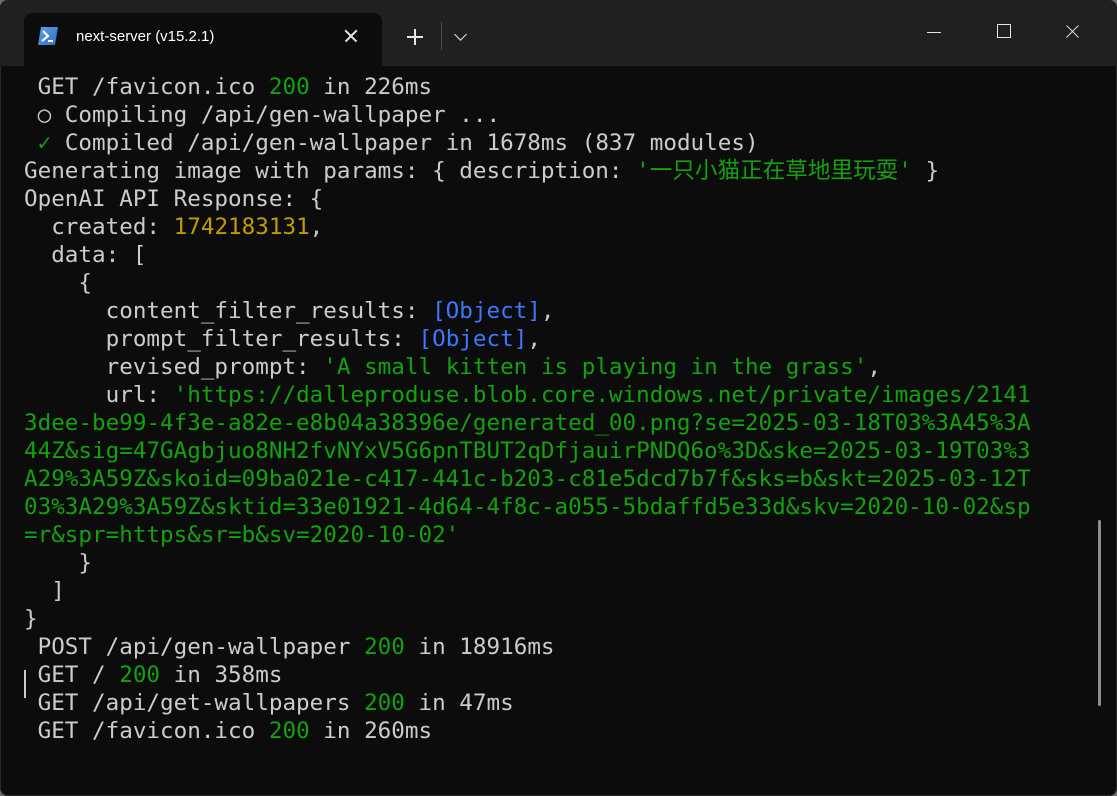 The height and width of the screenshot is (796, 1117). I want to click on terminal-line: GET /favicon.ico 200 in 260ms, so click(228, 731).